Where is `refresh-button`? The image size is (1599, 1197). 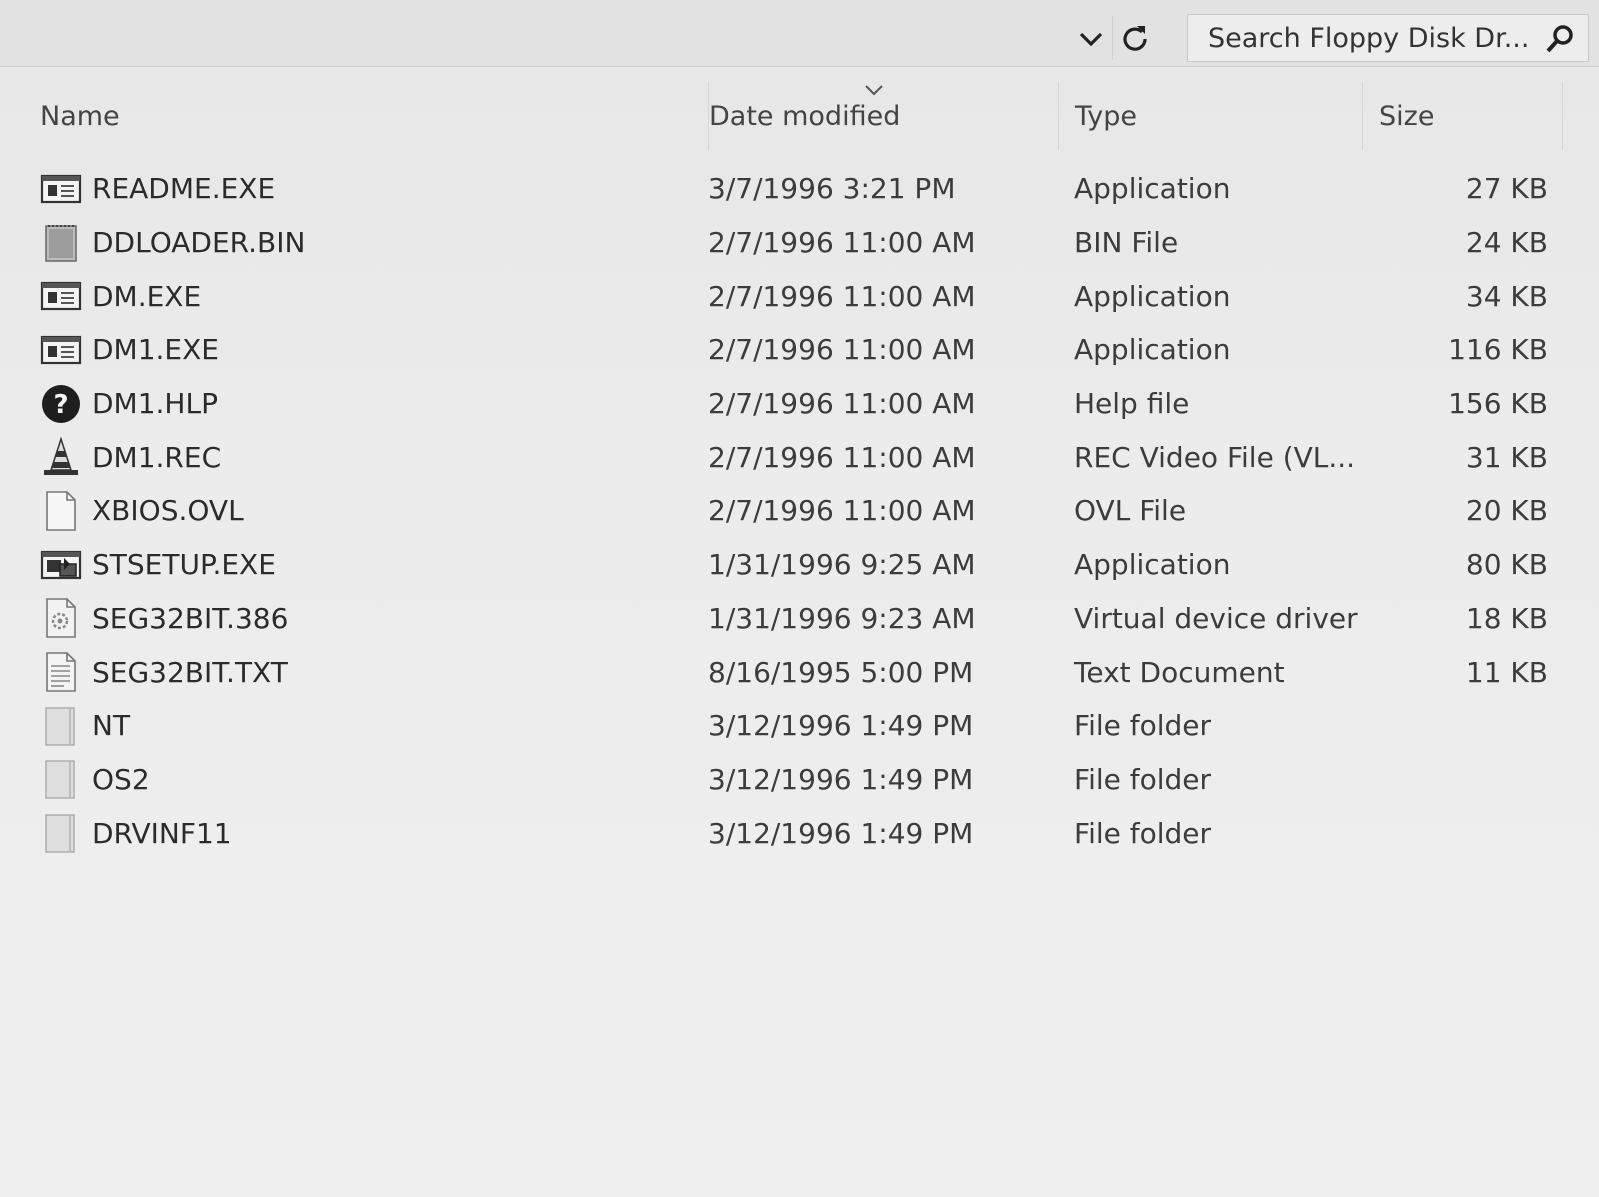 refresh-button is located at coordinates (1134, 38).